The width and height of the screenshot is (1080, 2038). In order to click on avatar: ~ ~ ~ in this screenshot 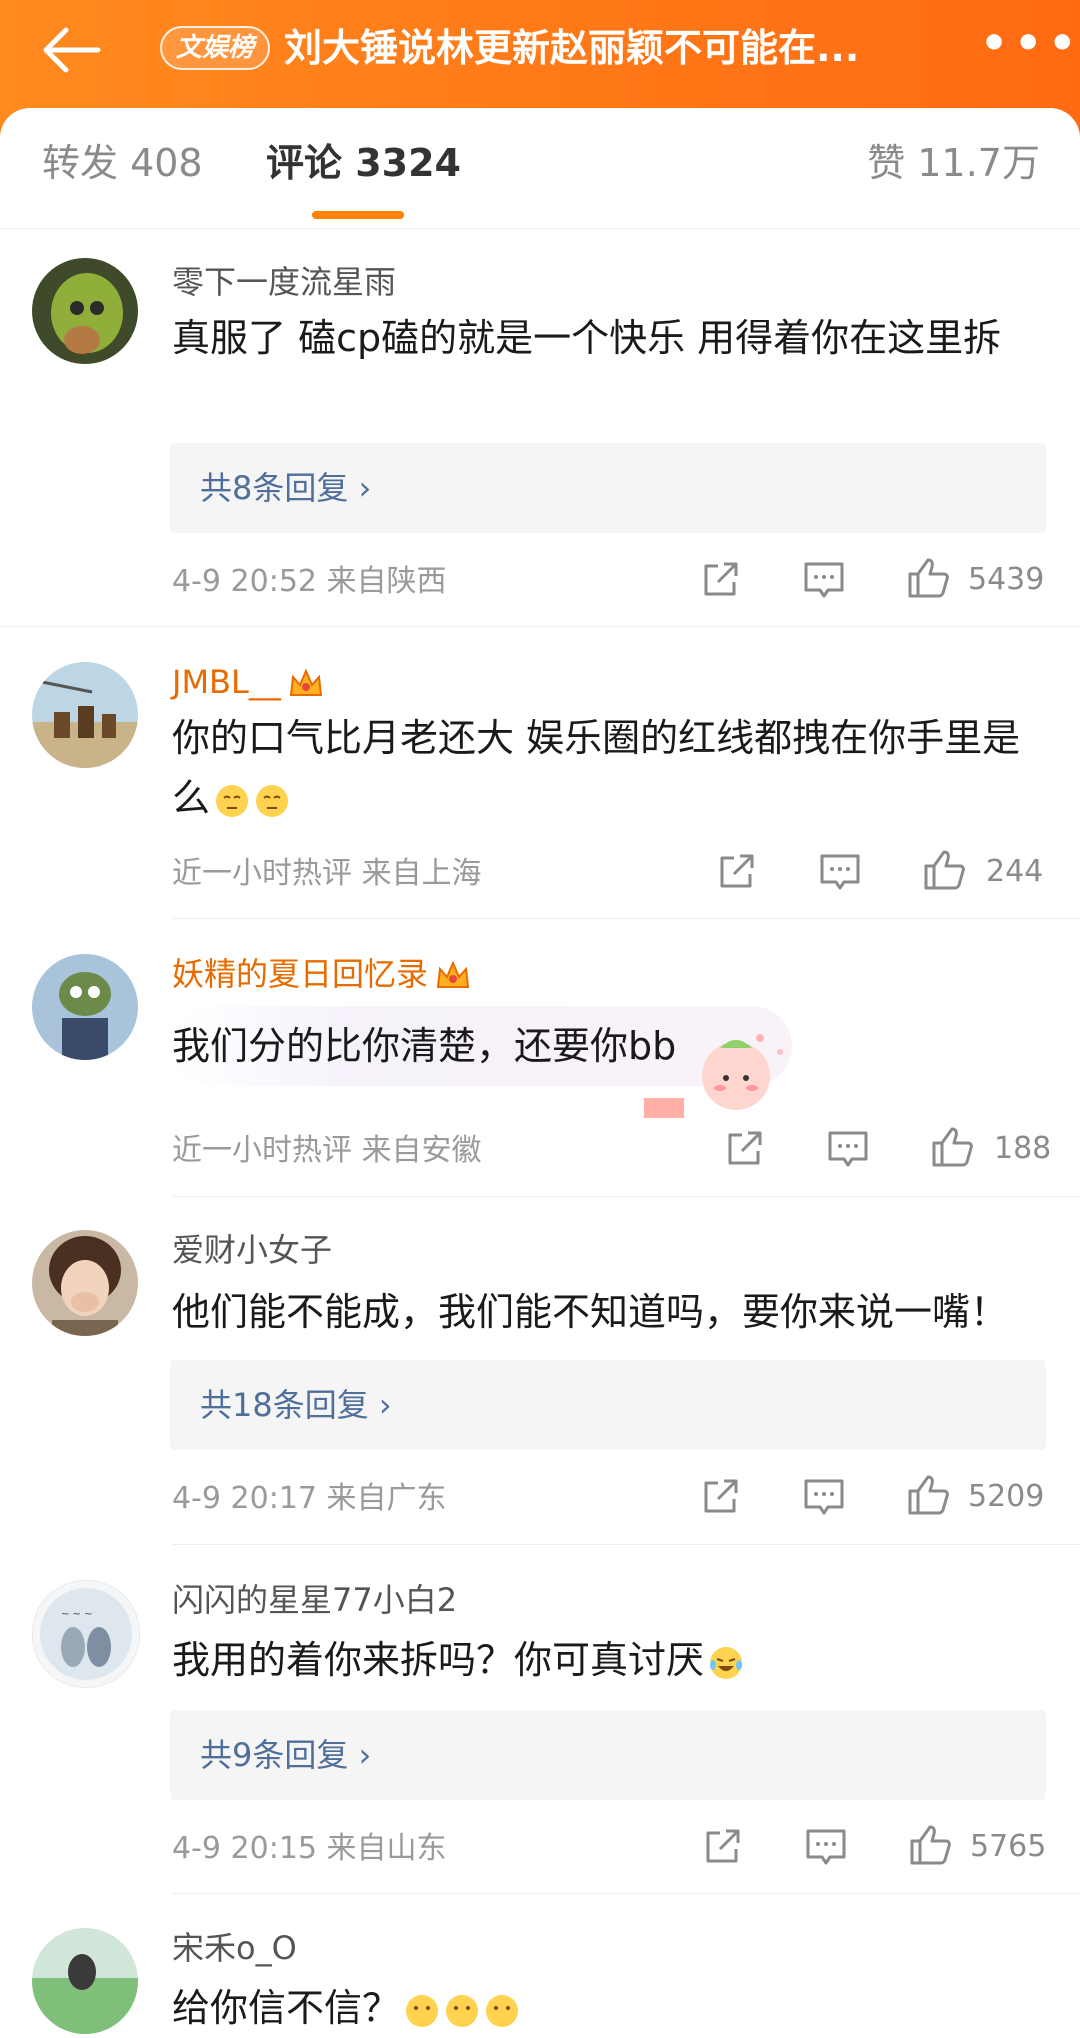, I will do `click(86, 1634)`.